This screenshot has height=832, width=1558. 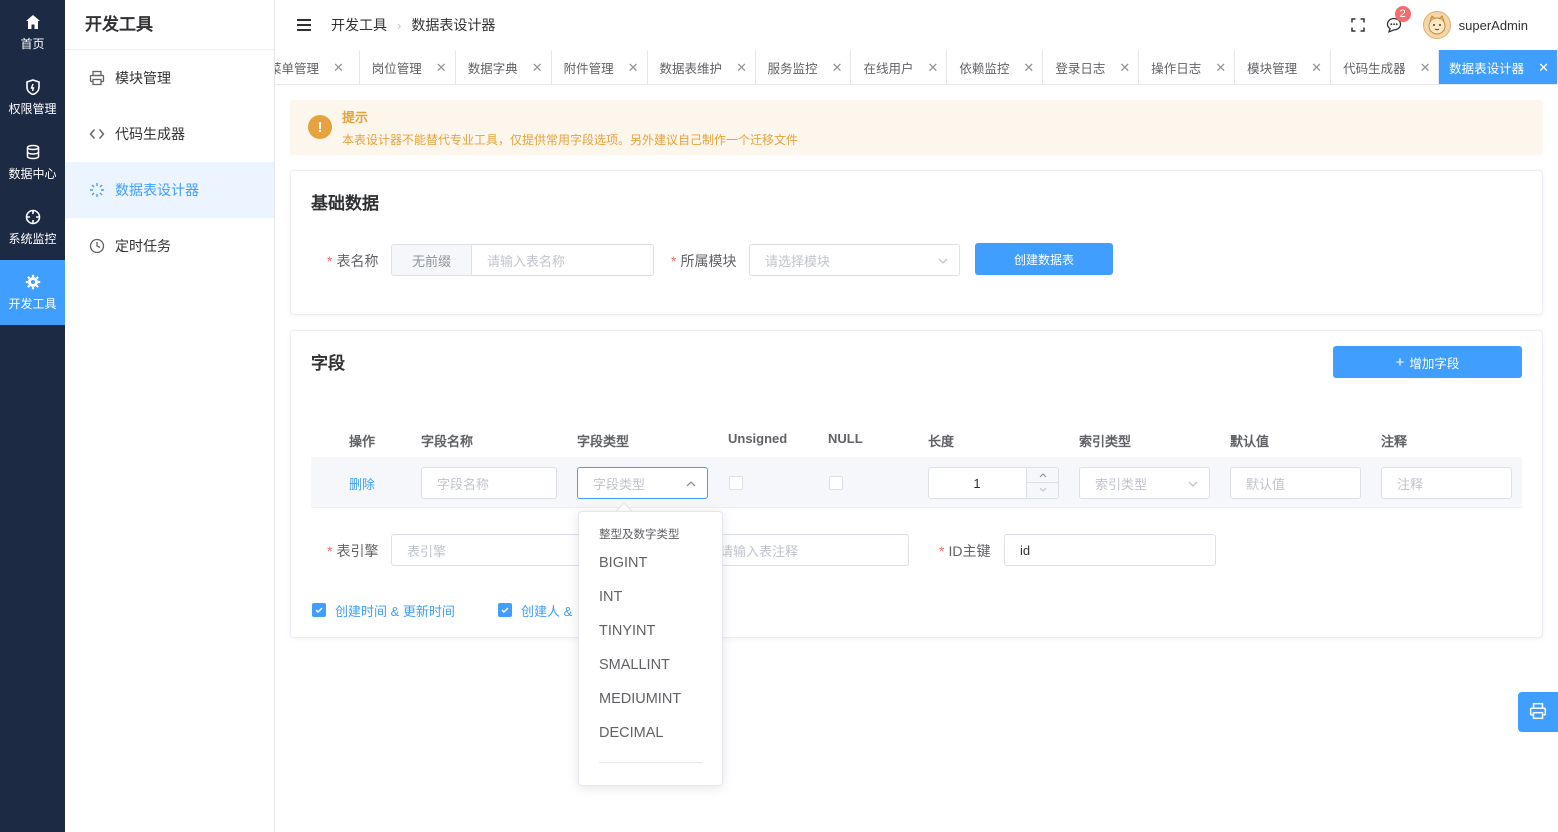 What do you see at coordinates (1358, 25) in the screenshot?
I see `fullscreen-icon` at bounding box center [1358, 25].